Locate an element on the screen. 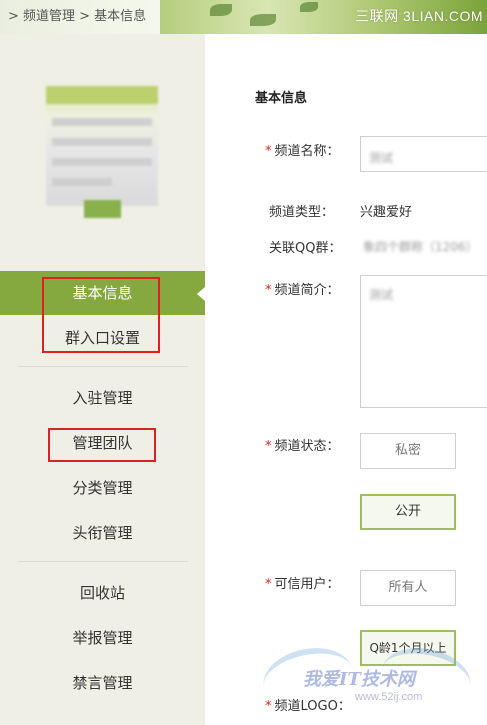 The image size is (487, 725). channel-avatar is located at coordinates (102, 146).